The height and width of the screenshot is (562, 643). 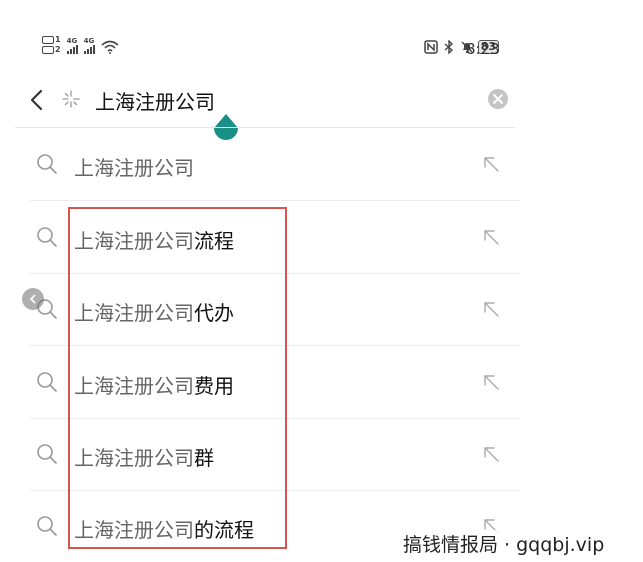 I want to click on bluetooth-icon, so click(x=448, y=47).